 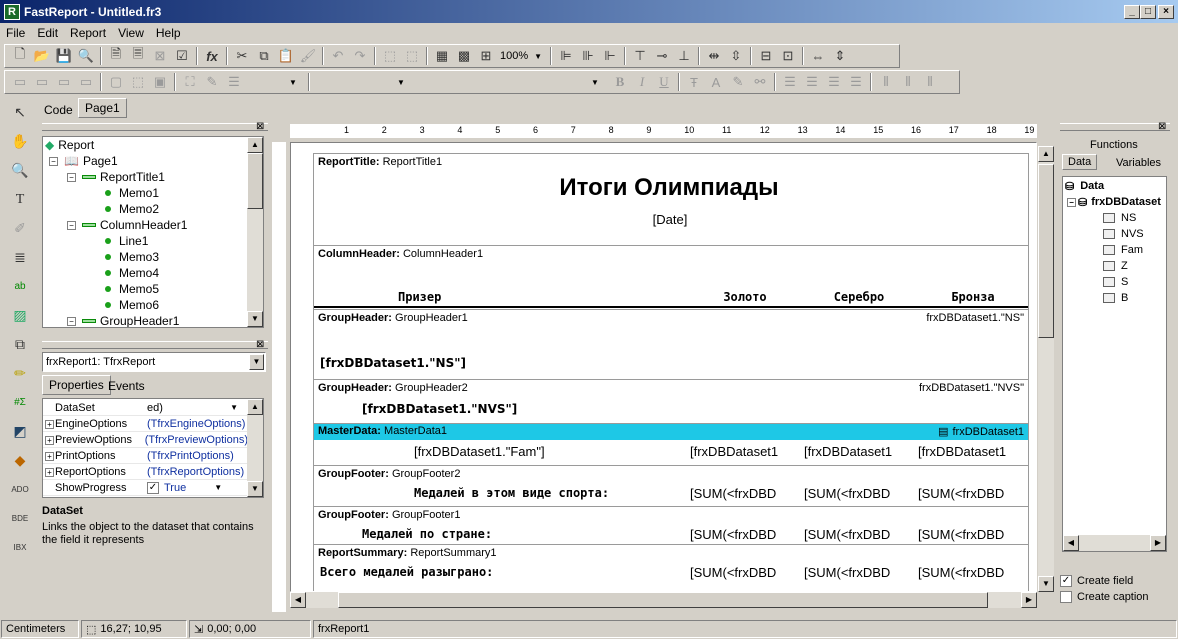 I want to click on frame-right-icon: ▭, so click(x=86, y=82).